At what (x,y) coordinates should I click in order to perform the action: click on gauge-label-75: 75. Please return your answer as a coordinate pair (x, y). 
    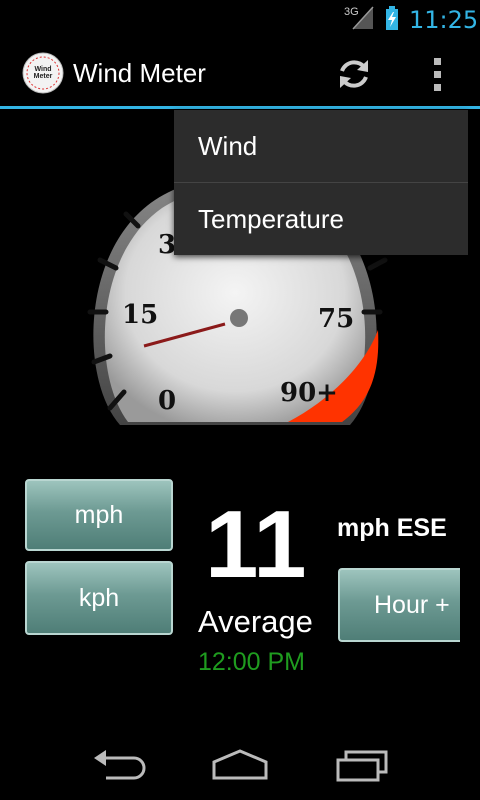
    Looking at the image, I should click on (336, 319).